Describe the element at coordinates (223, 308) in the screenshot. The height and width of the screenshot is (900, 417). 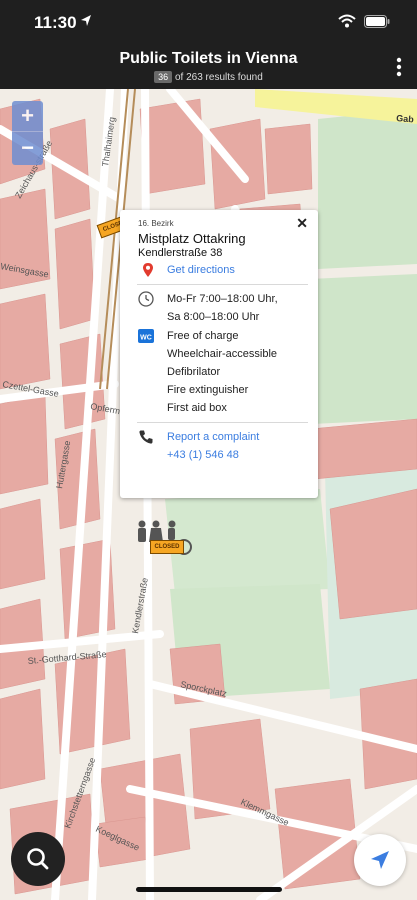
I see `opening-hours-row: Mo-Fr 7:00–18:00 Uhr, Sa 8:00–18:00 Uhr` at that location.